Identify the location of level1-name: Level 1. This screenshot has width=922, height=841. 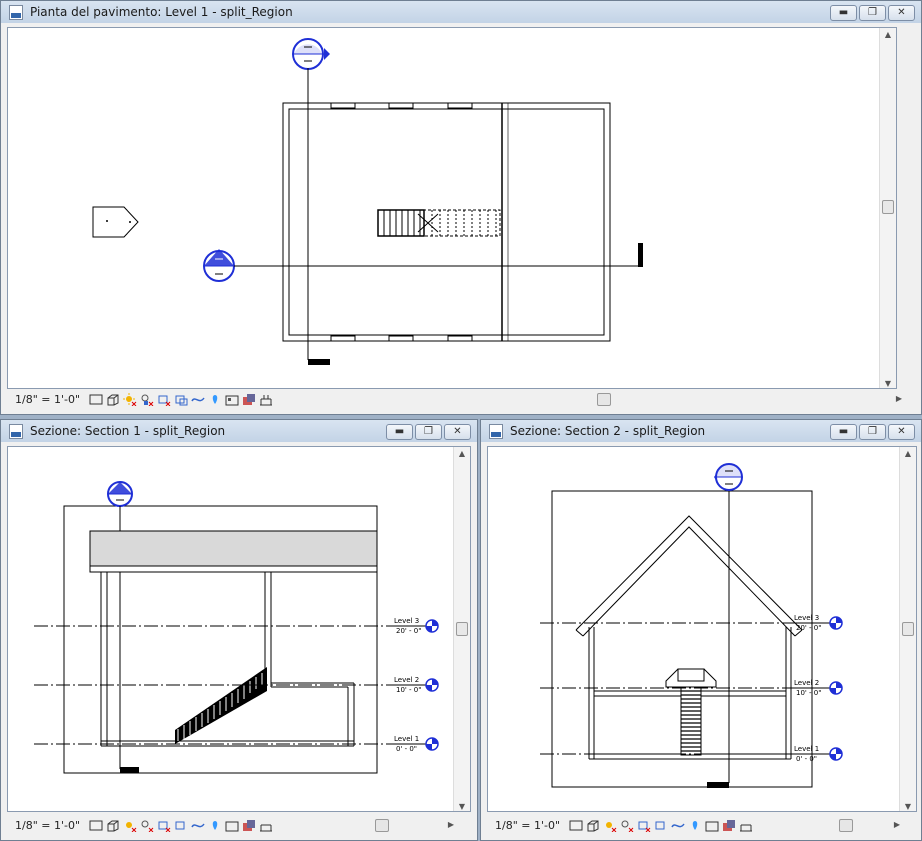
(806, 749).